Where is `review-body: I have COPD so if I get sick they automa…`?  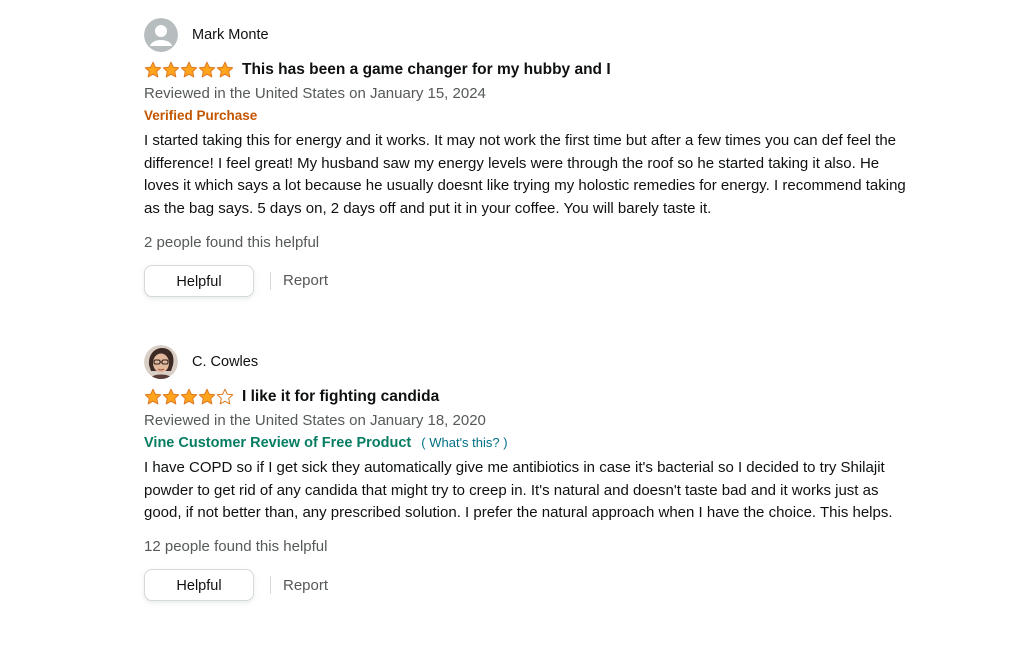 review-body: I have COPD so if I get sick they automa… is located at coordinates (518, 490).